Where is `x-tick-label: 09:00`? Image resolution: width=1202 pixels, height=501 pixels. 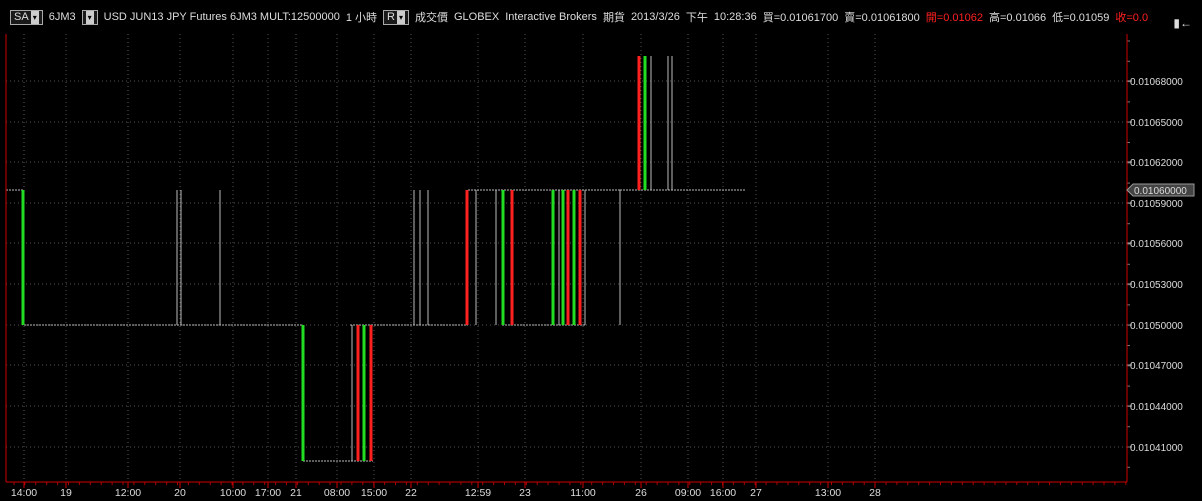 x-tick-label: 09:00 is located at coordinates (688, 493).